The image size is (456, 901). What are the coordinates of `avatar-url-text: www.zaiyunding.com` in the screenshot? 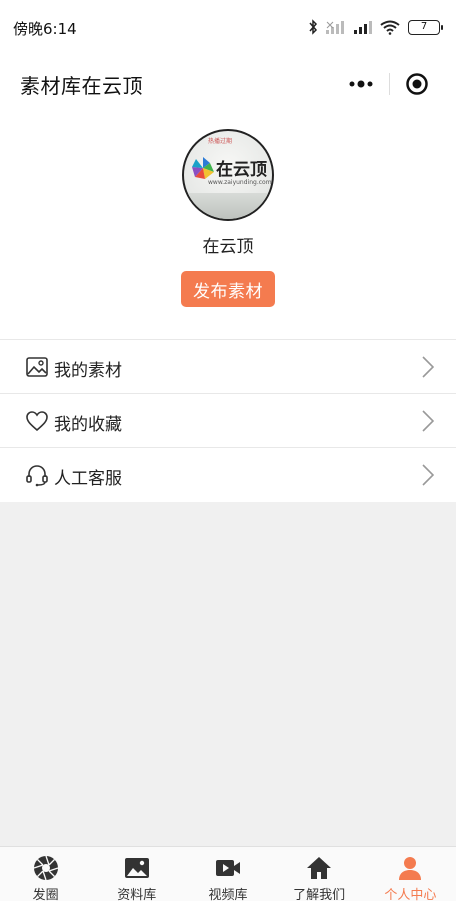 It's located at (240, 182).